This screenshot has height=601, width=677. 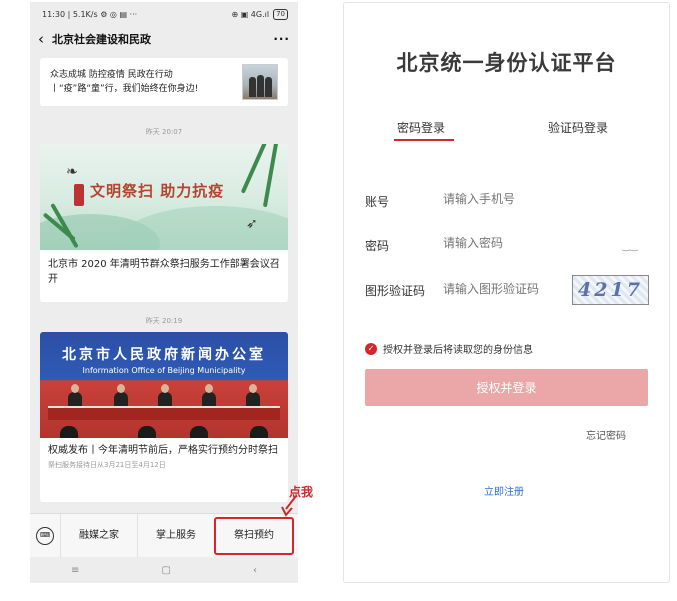 I want to click on back-arrow-icon: ‹, so click(x=45, y=39).